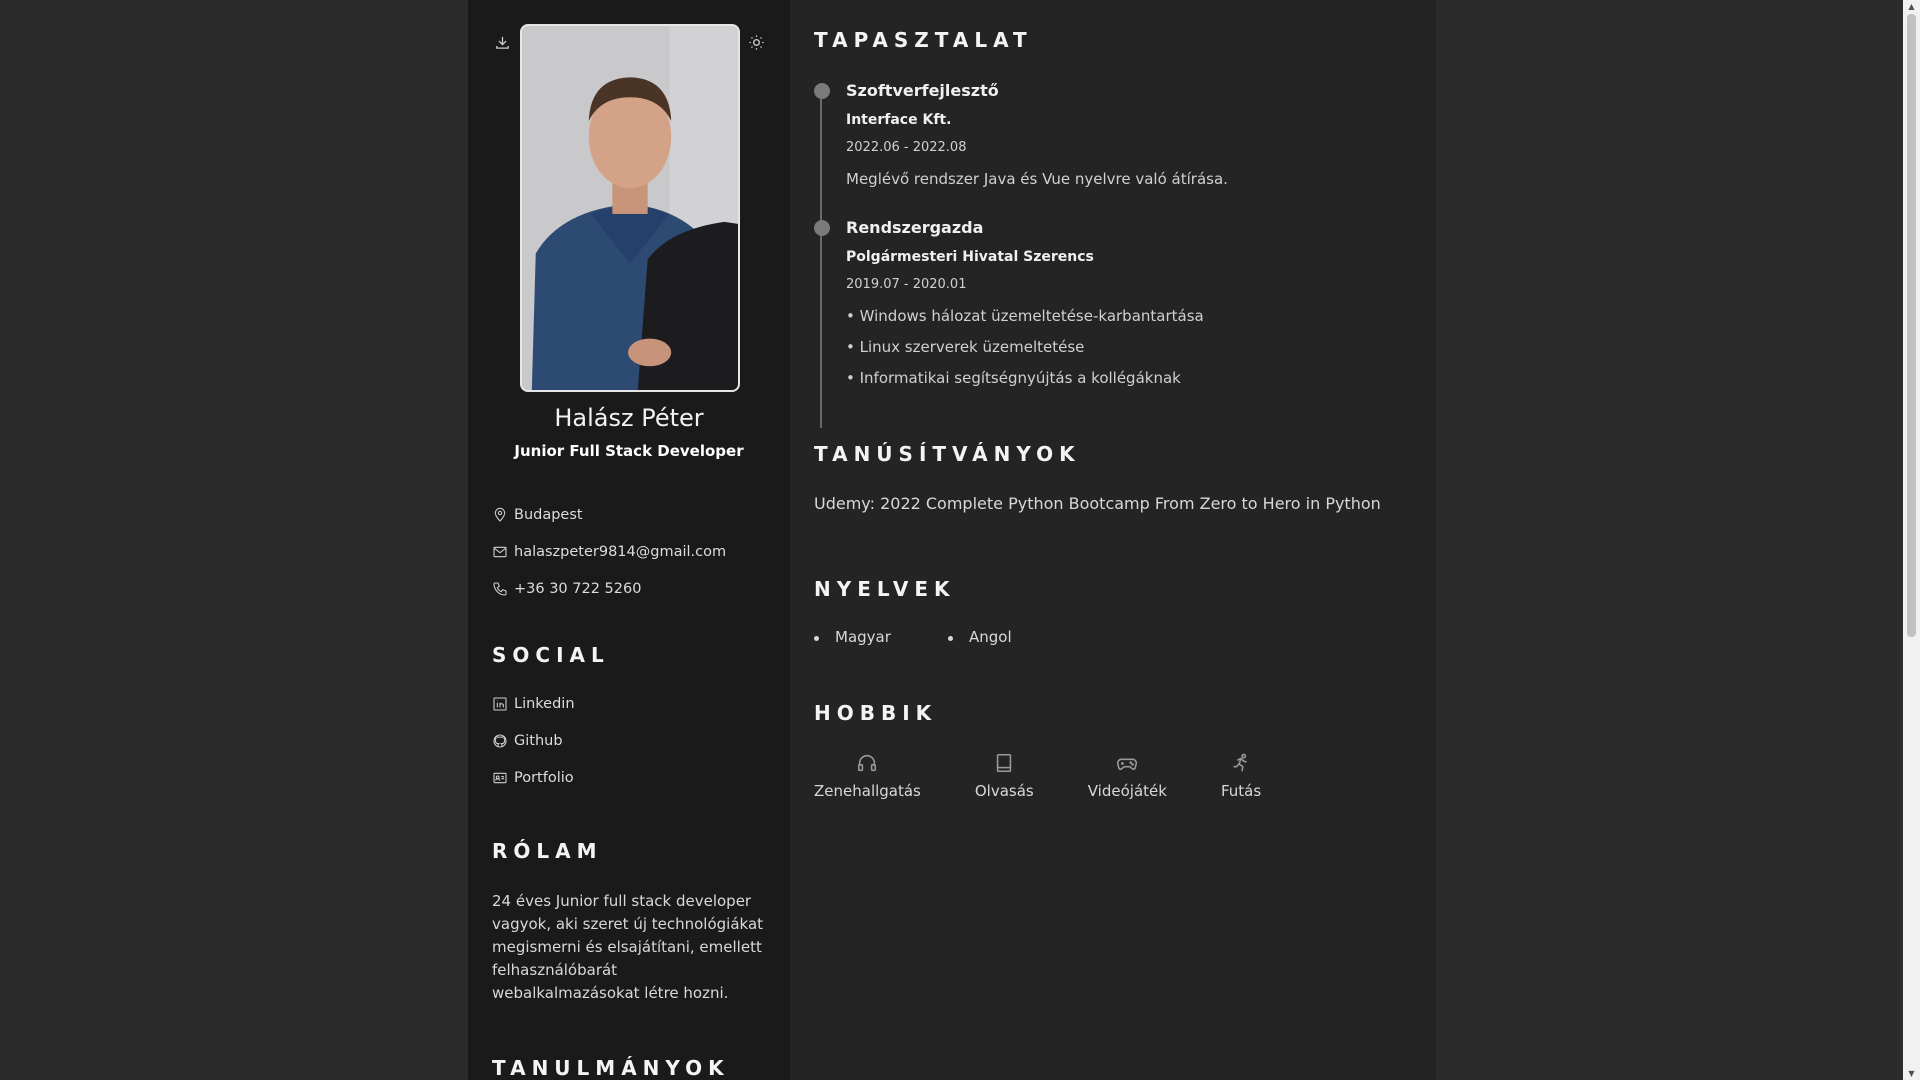 The image size is (1920, 1080). I want to click on contact-email: halaszpeter9814@gmail.com, so click(609, 551).